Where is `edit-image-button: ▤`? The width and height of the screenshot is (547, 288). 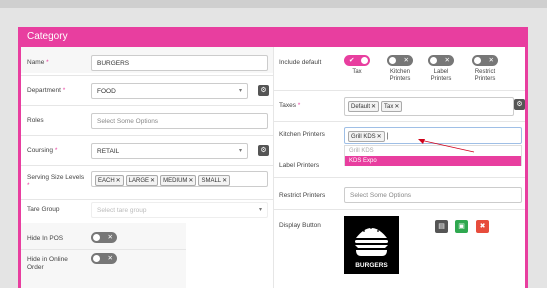 edit-image-button: ▤ is located at coordinates (441, 226).